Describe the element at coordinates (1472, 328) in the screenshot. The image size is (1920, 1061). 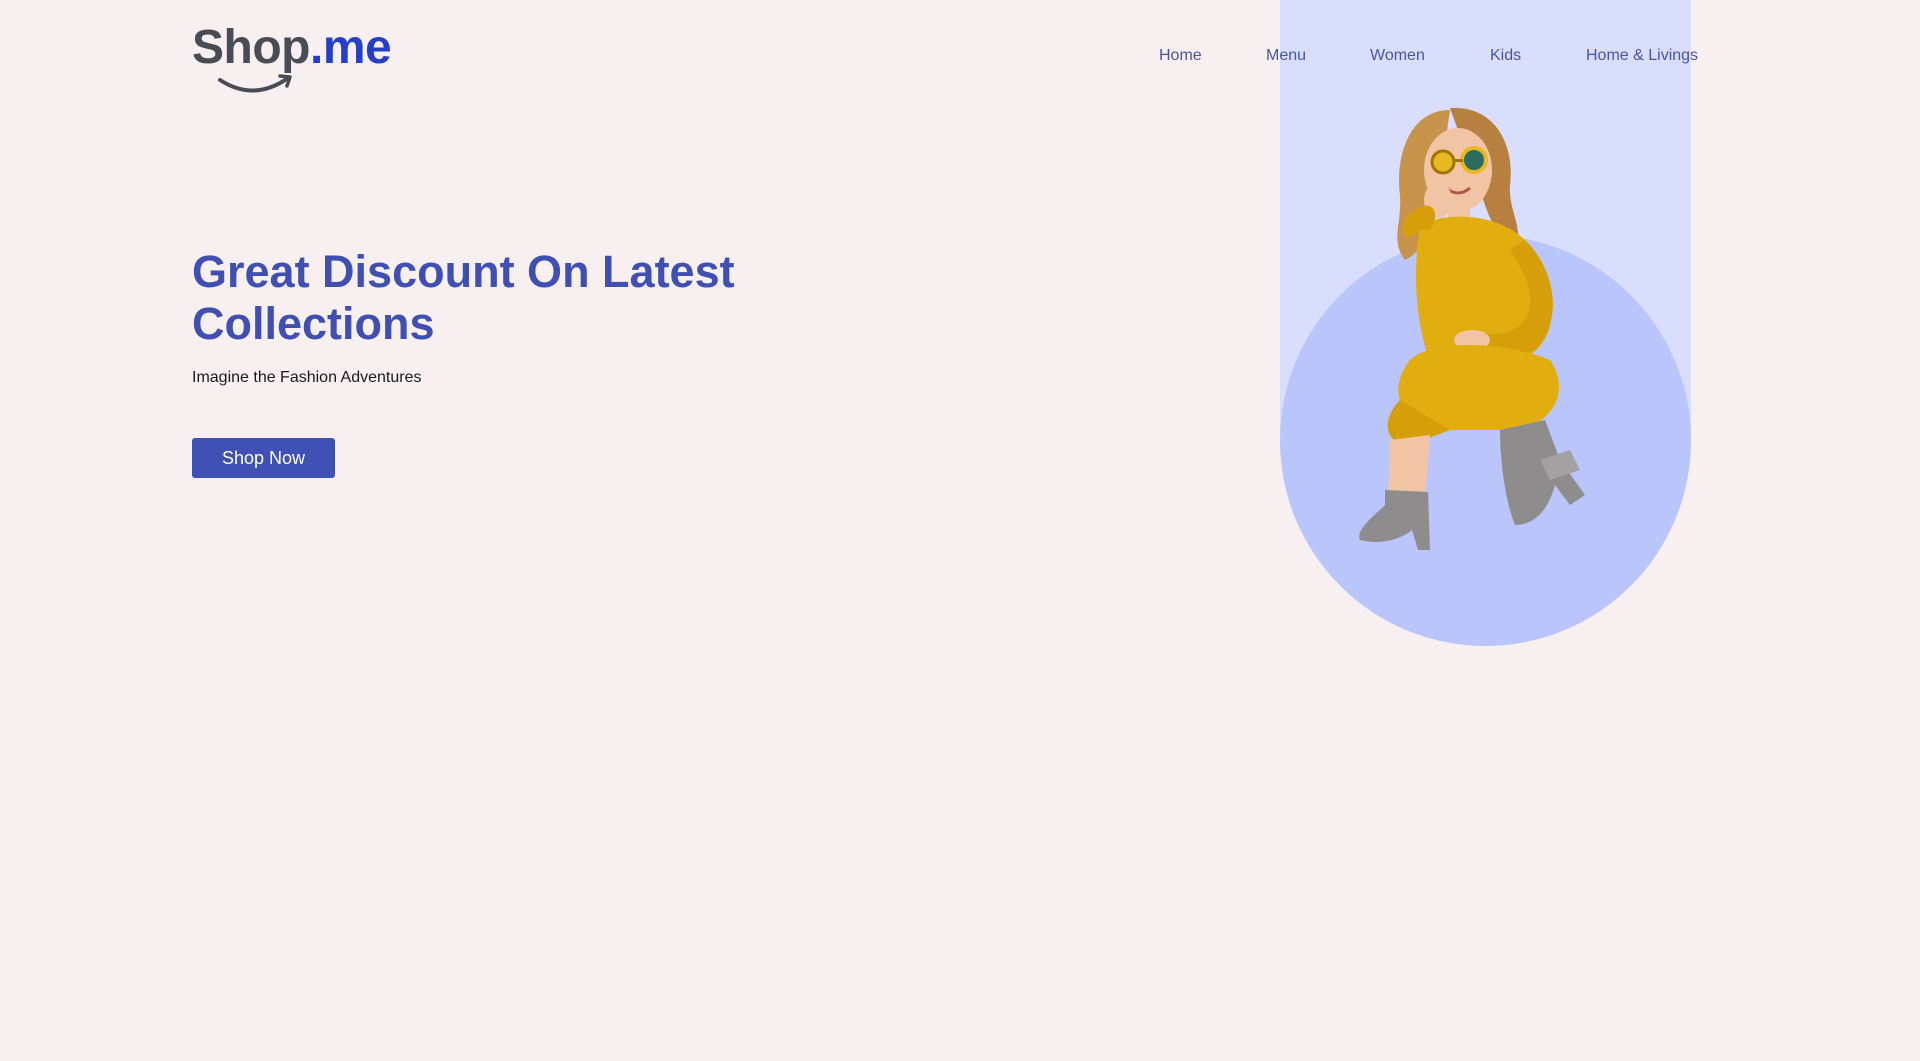
I see `hero-model-image` at that location.